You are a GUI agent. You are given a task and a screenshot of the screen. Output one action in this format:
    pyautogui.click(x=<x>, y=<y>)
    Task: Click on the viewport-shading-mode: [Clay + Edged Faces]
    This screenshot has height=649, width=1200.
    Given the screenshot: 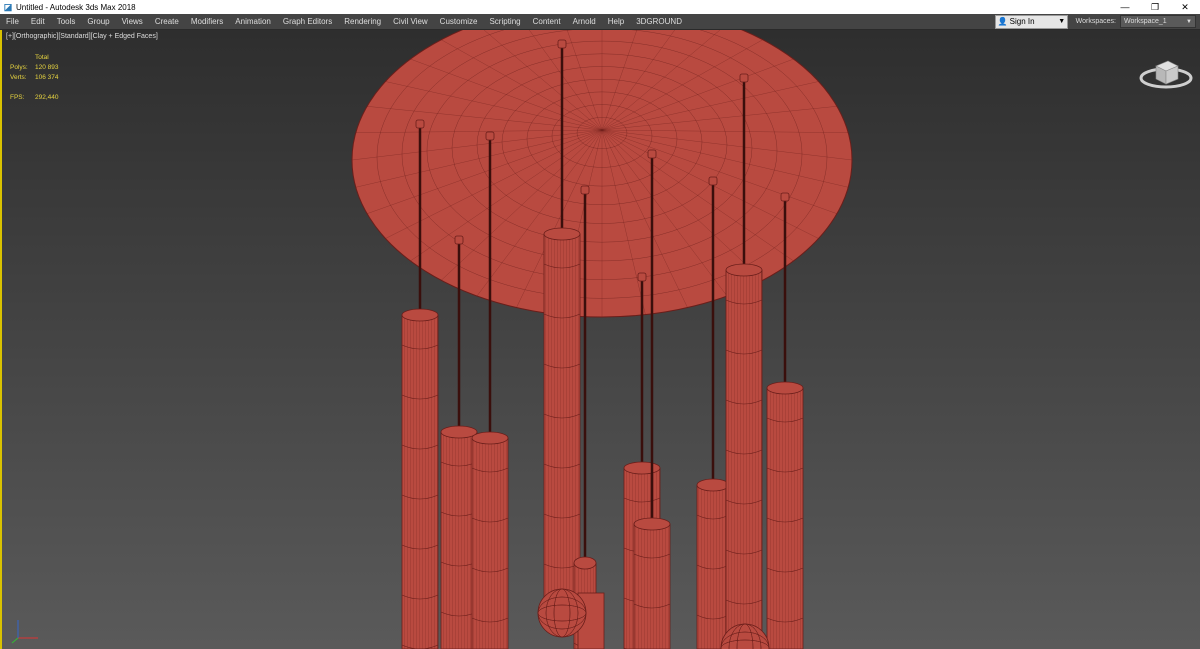 What is the action you would take?
    pyautogui.click(x=124, y=36)
    